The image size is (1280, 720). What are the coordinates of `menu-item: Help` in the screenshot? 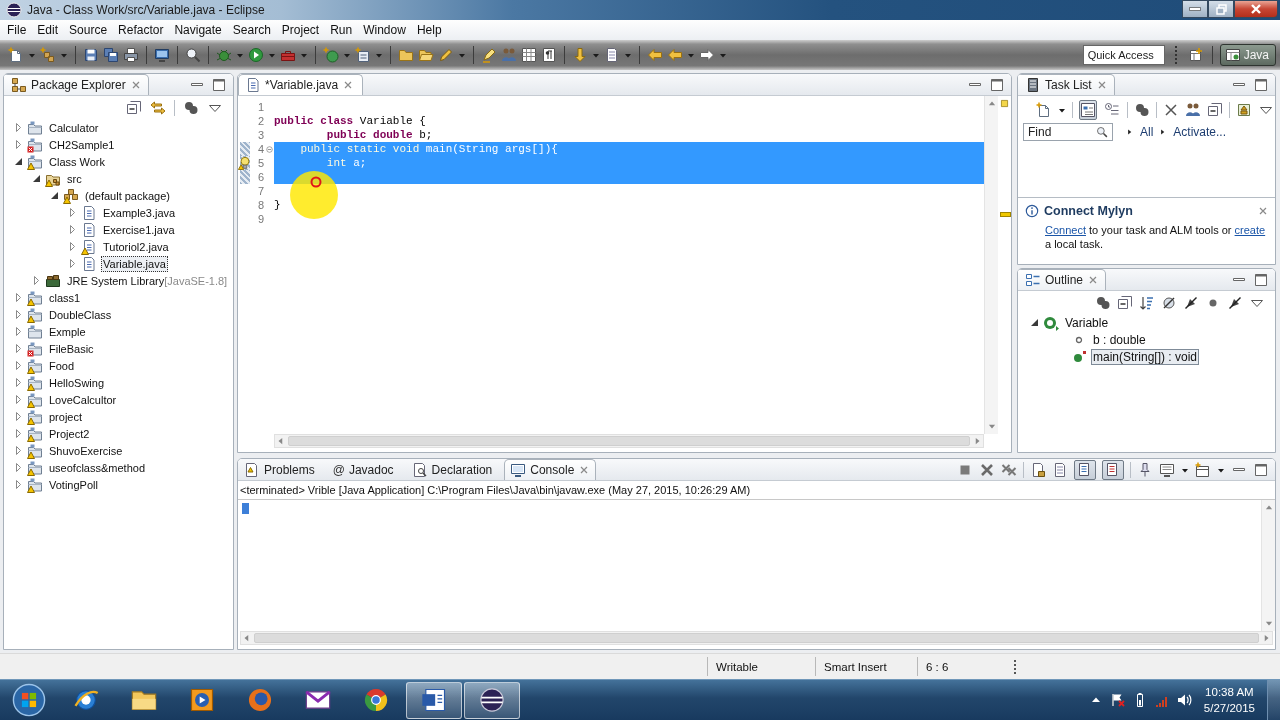 It's located at (429, 30).